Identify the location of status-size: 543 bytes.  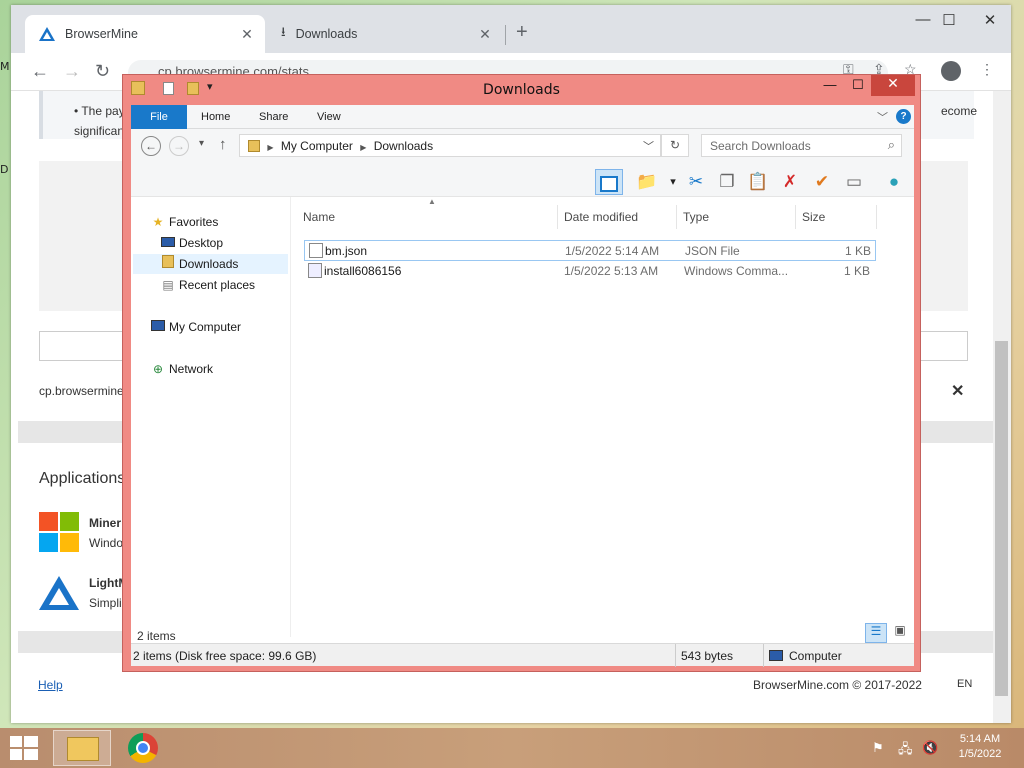
(704, 655).